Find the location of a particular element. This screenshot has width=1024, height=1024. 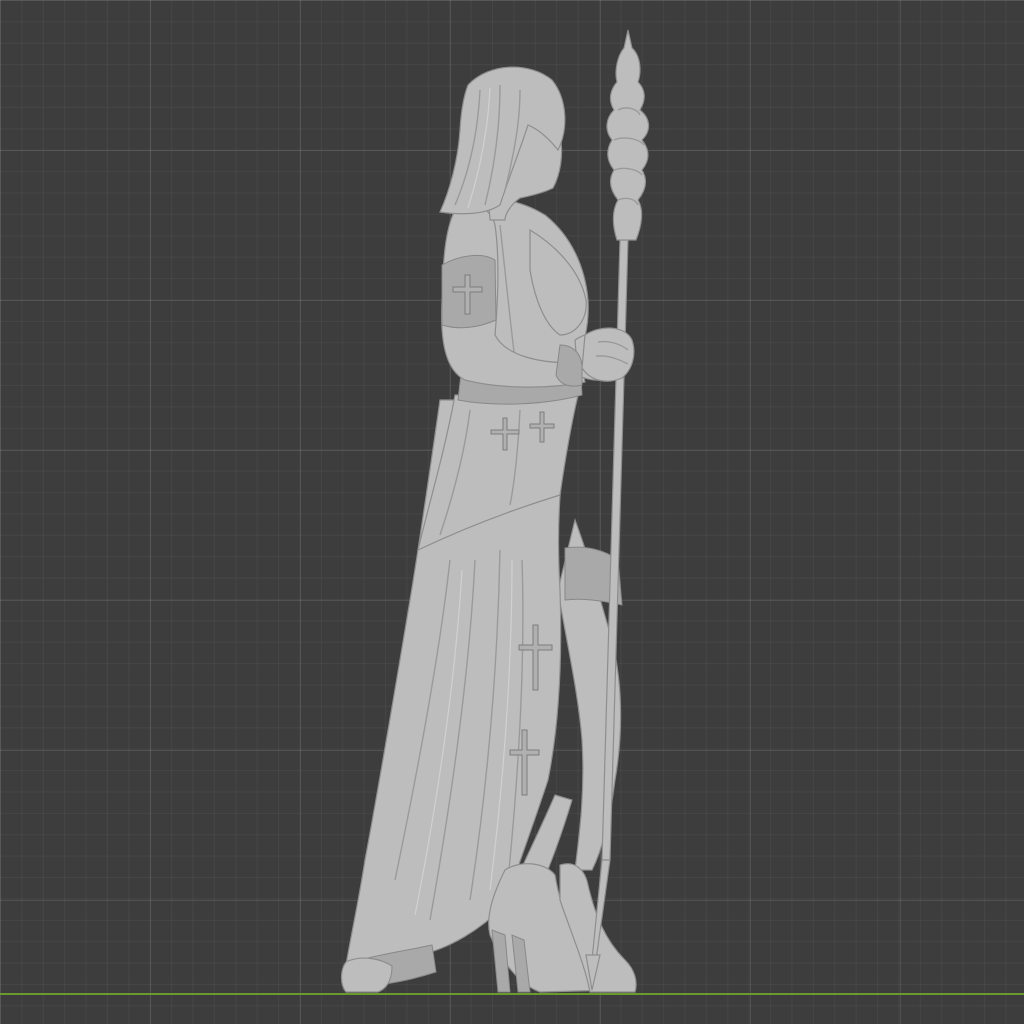

hand is located at coordinates (608, 354).